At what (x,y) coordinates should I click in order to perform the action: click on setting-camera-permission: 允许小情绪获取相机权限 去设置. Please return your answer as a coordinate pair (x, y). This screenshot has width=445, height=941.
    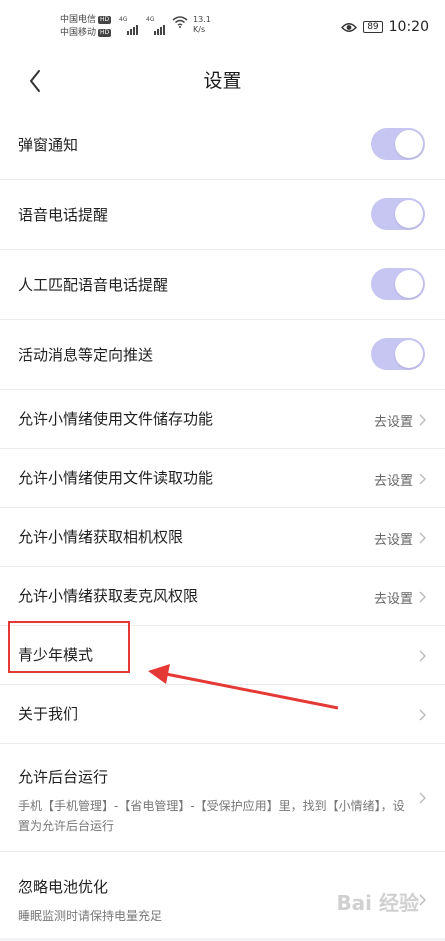
    Looking at the image, I should click on (222, 537).